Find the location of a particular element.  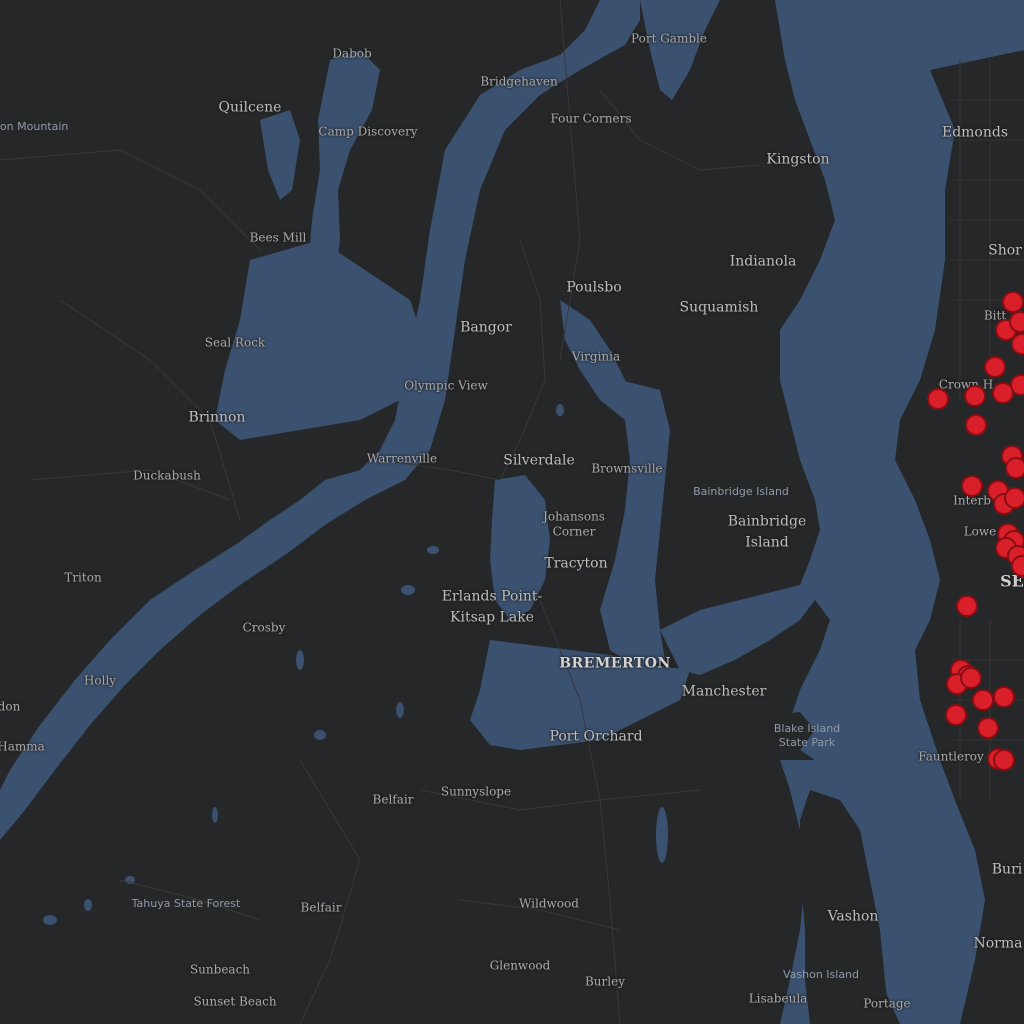

label-tahuya-state-forest: Tahuya State Forest is located at coordinates (186, 904).